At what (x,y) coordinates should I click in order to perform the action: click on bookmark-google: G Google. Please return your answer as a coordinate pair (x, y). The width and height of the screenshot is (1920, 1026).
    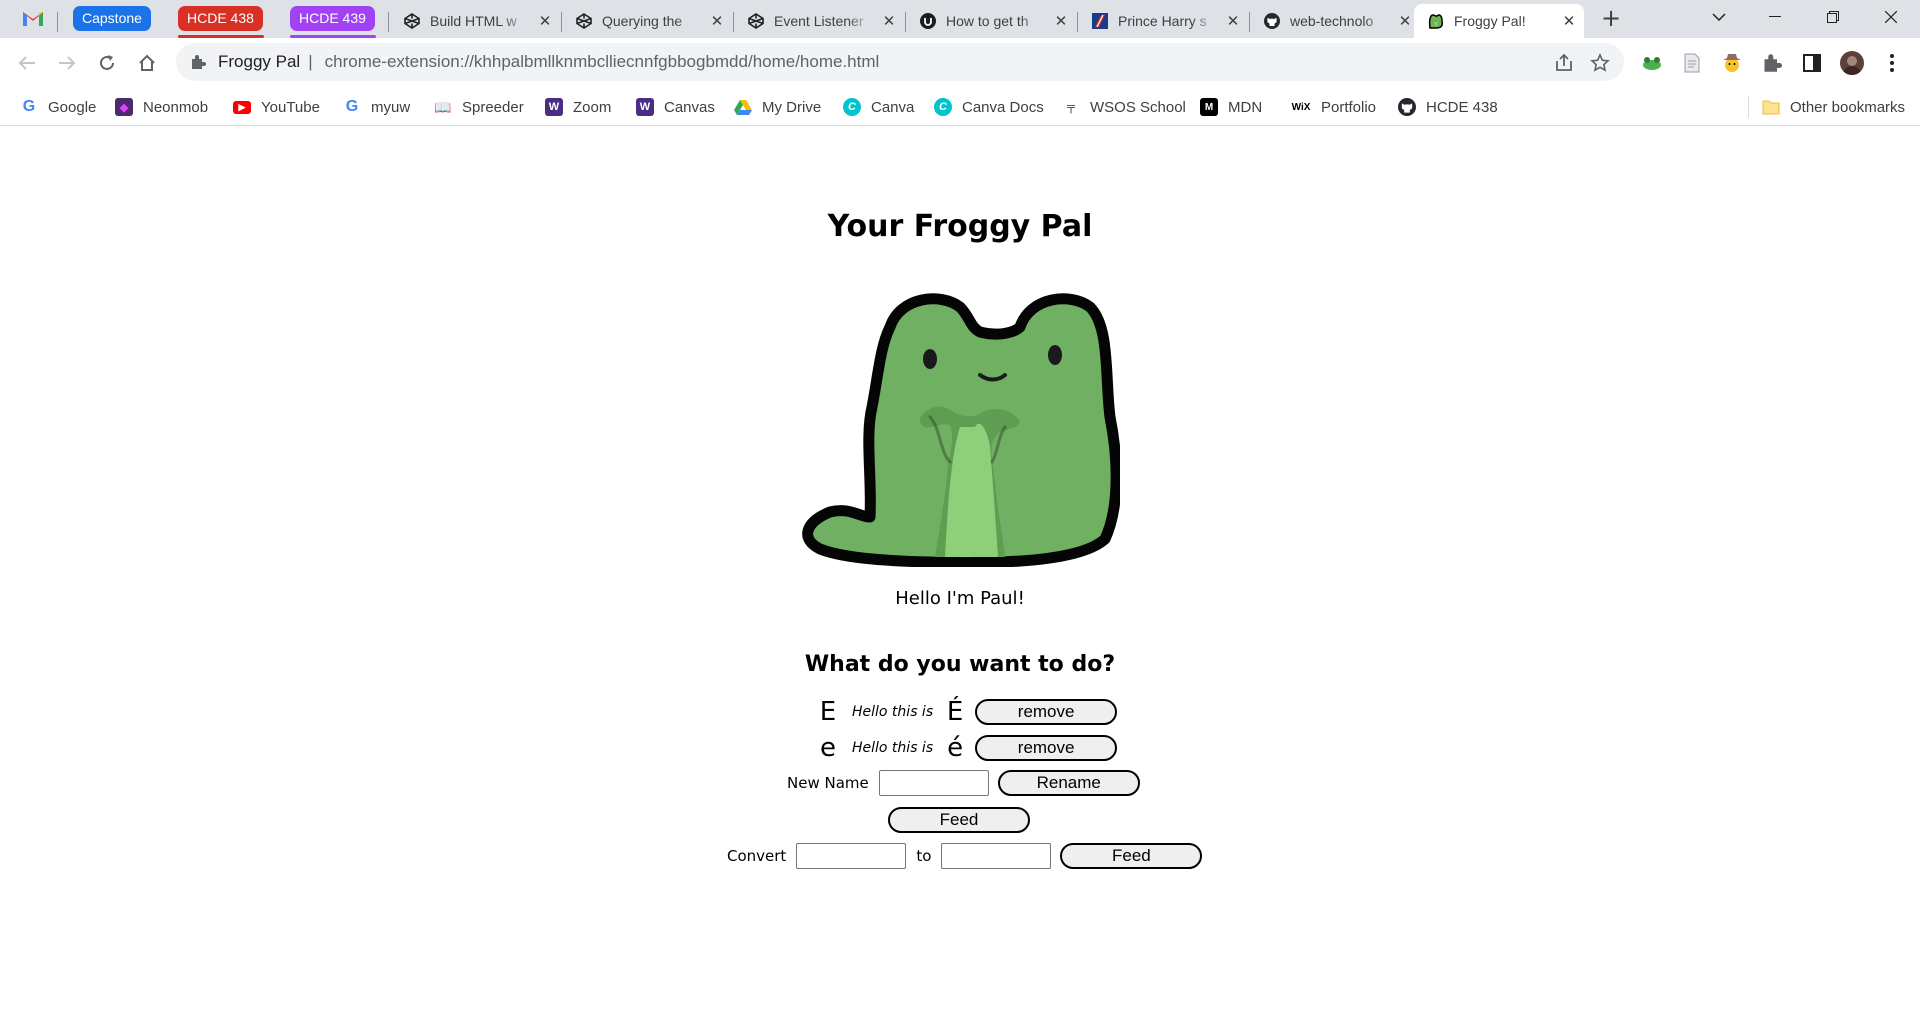
    Looking at the image, I should click on (58, 107).